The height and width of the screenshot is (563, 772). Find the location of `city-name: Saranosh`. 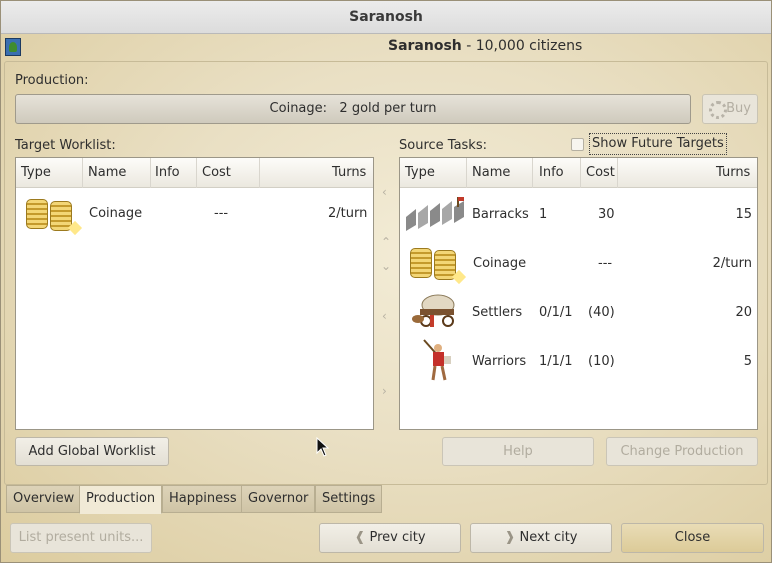

city-name: Saranosh is located at coordinates (425, 46).